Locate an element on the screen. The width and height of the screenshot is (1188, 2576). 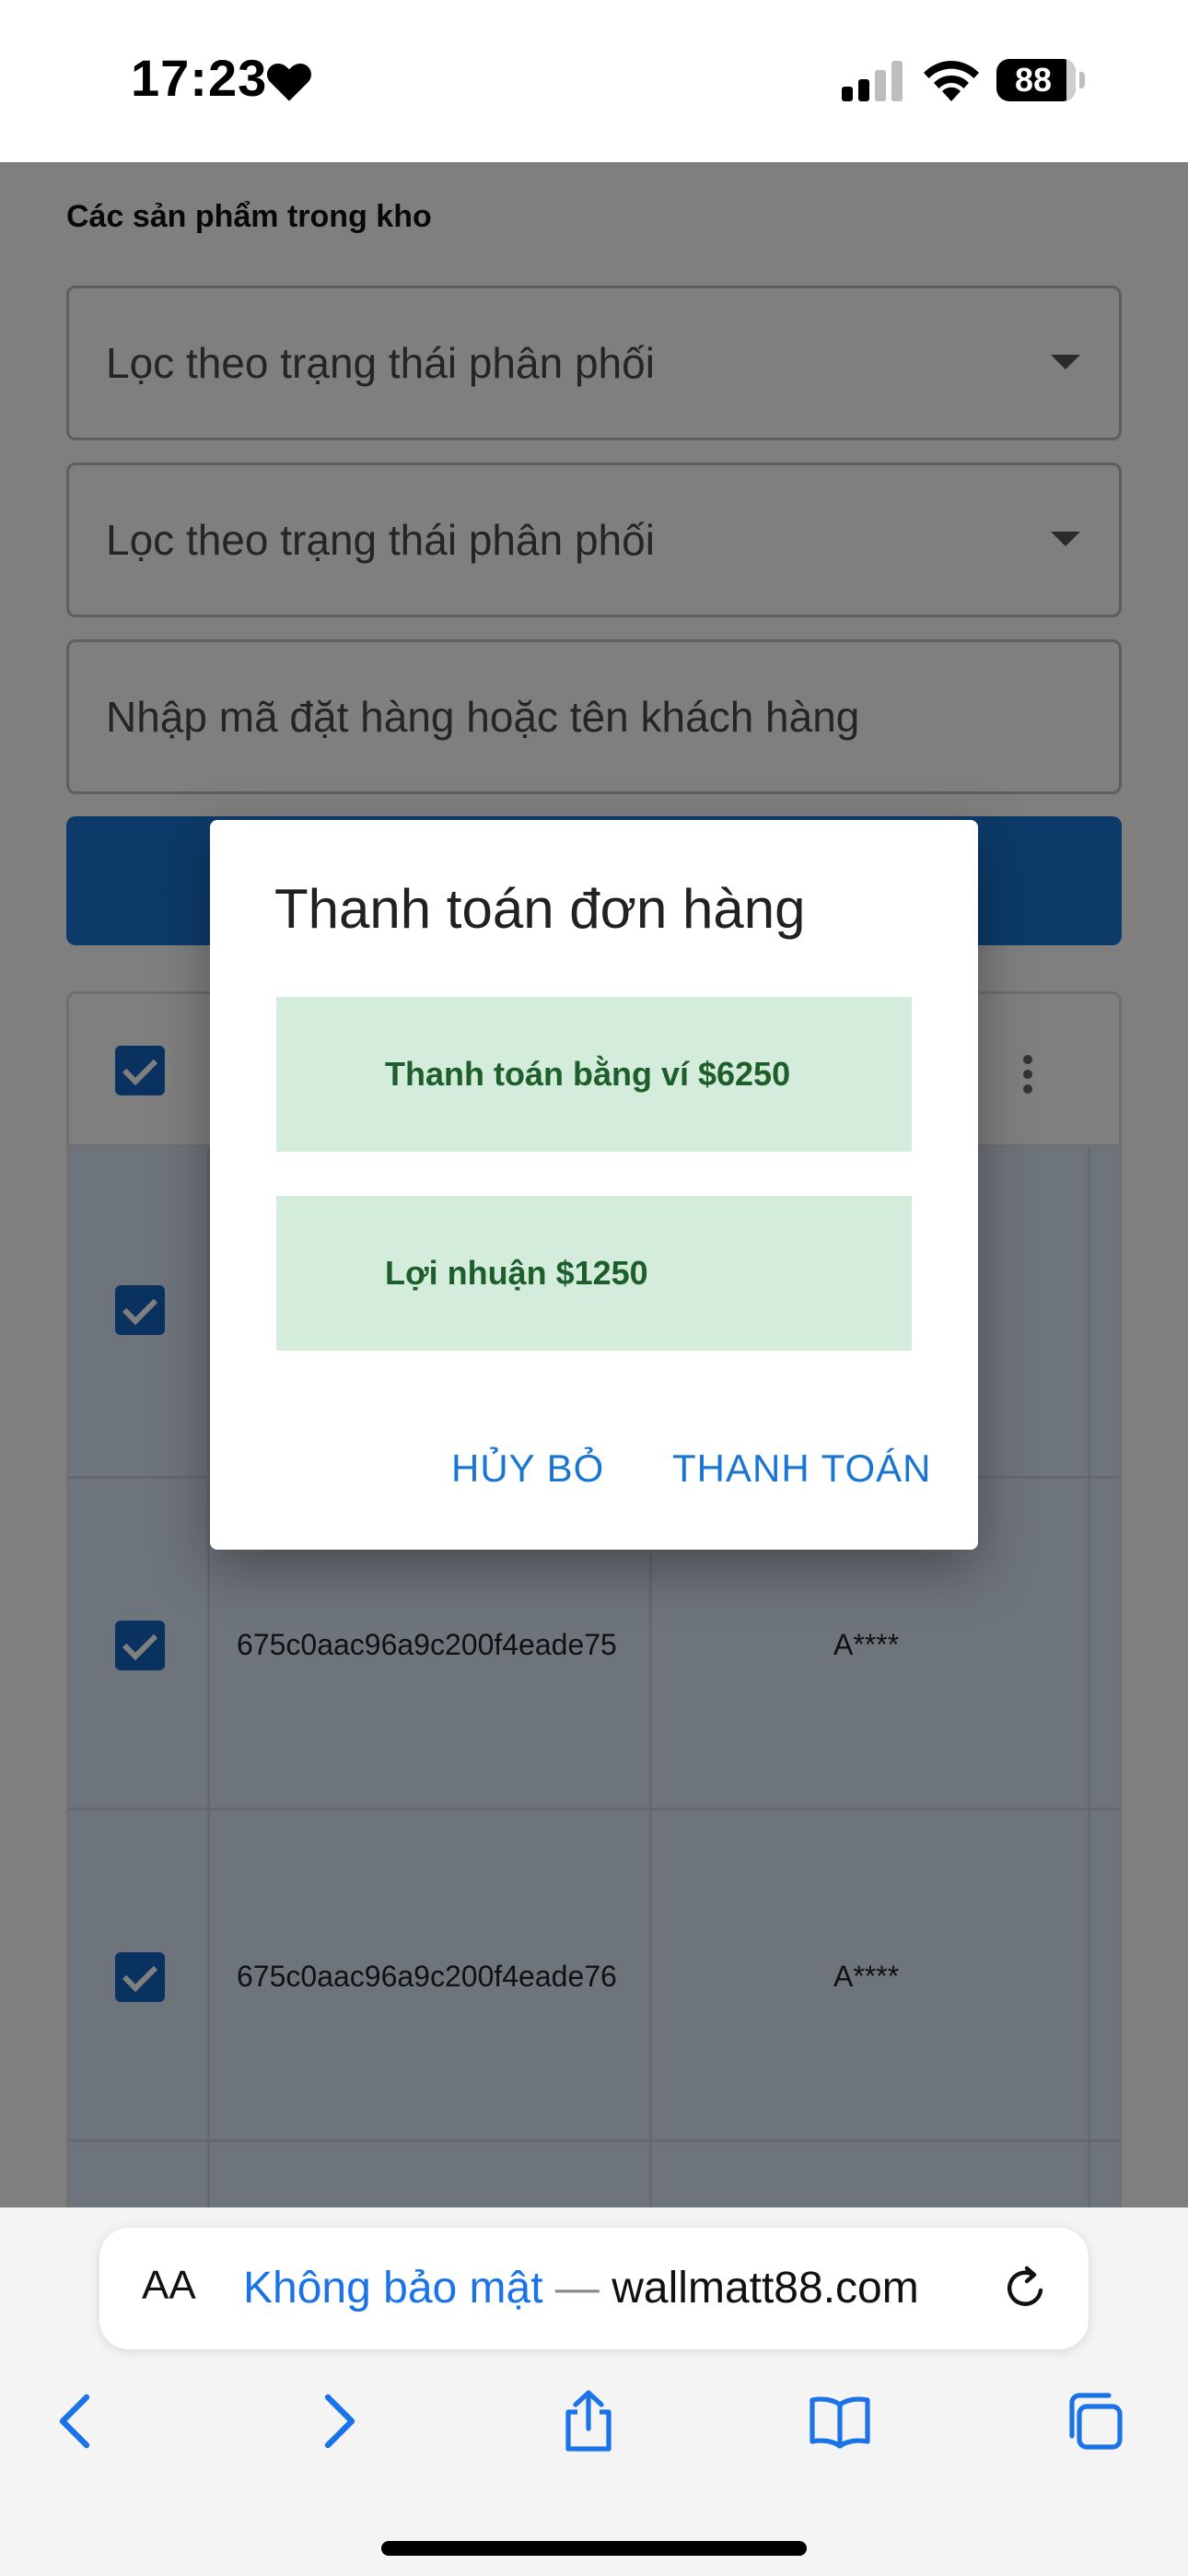
cancel-button: HỦY BỎ is located at coordinates (527, 1468).